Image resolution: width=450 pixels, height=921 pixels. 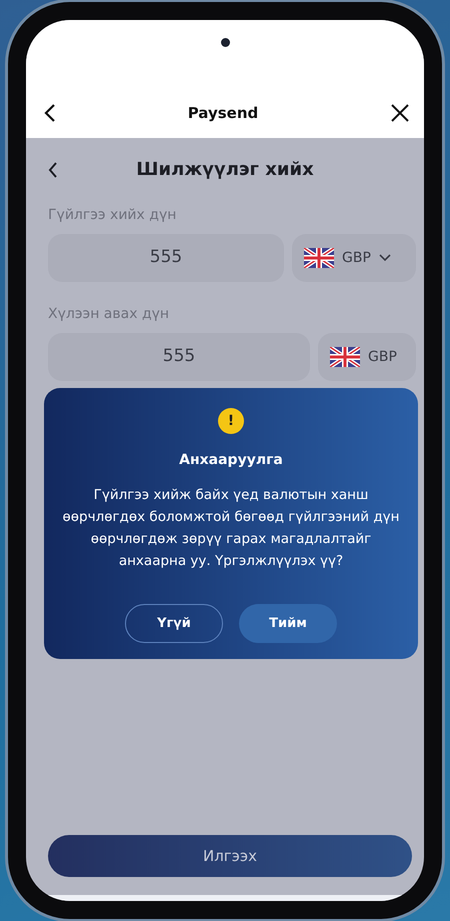 What do you see at coordinates (231, 460) in the screenshot?
I see `dialog-title: Анхааруулга` at bounding box center [231, 460].